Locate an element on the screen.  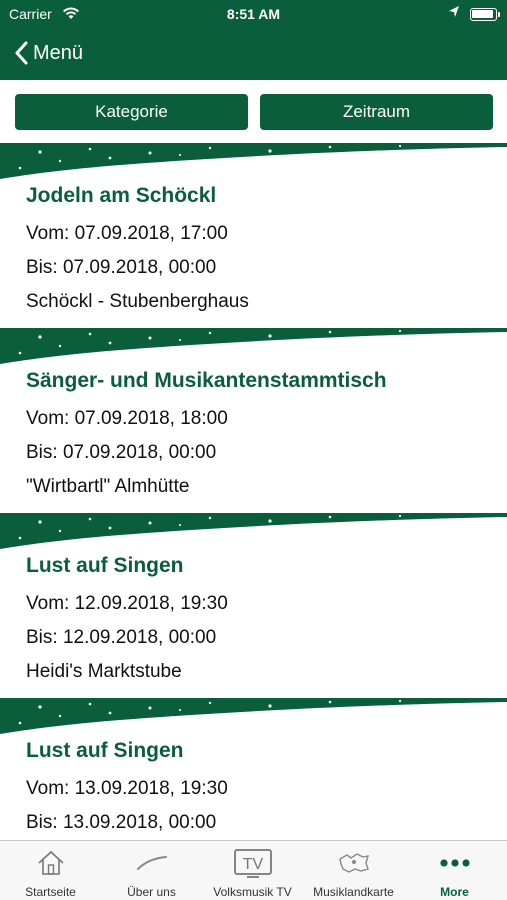
tab-label: Über uns is located at coordinates (151, 892).